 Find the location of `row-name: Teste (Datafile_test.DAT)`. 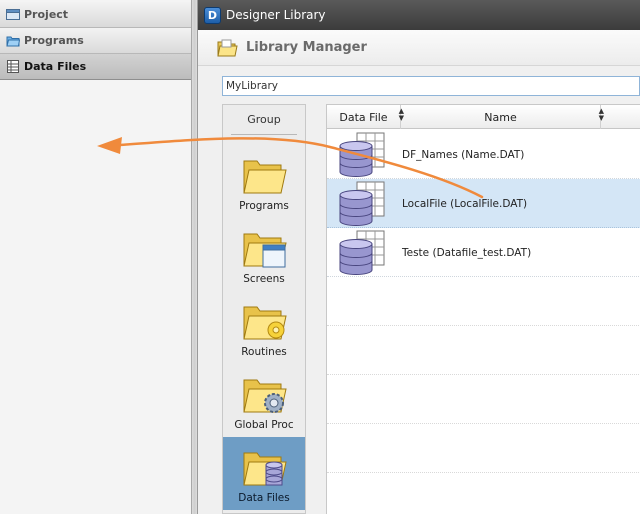

row-name: Teste (Datafile_test.DAT) is located at coordinates (467, 252).